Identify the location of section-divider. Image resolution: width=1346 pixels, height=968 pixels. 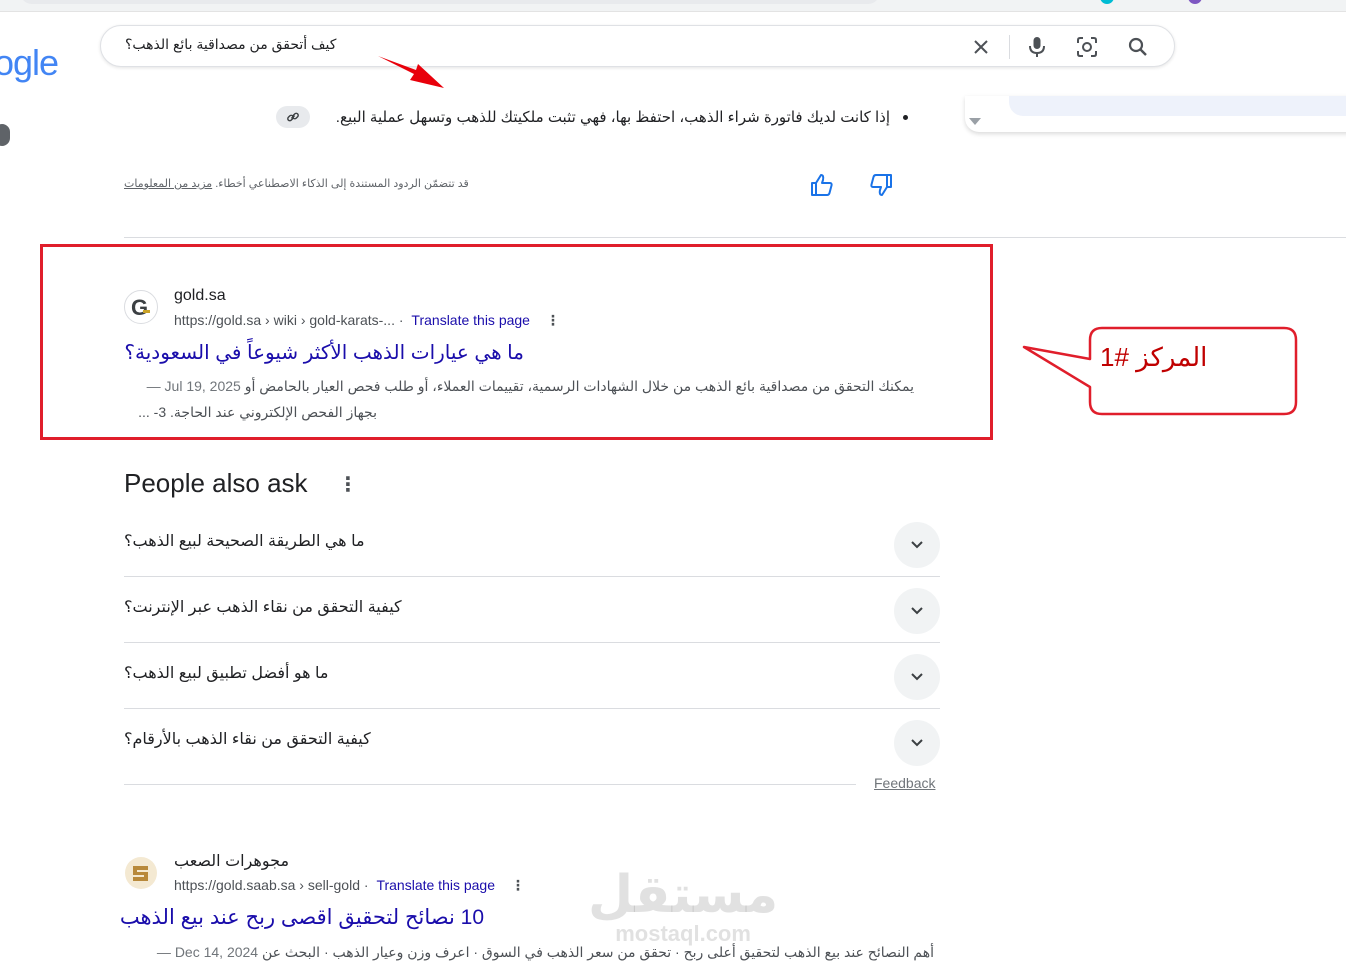
(735, 237).